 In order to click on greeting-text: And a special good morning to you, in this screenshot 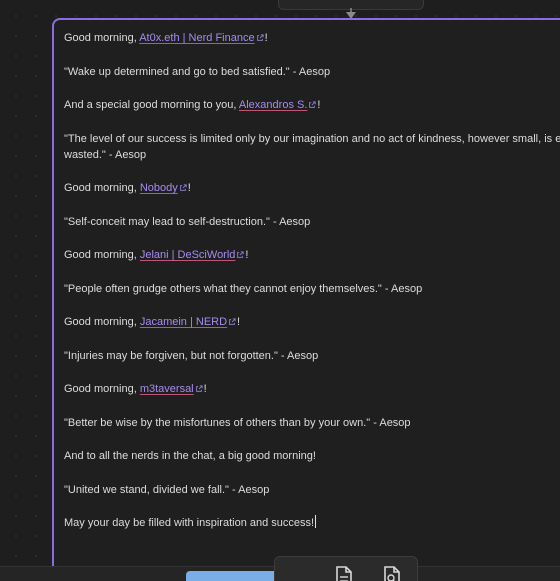, I will do `click(151, 105)`.